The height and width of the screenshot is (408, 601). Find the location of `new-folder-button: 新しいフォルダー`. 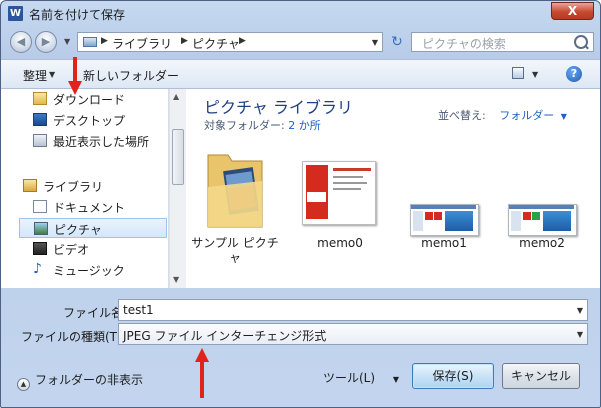

new-folder-button: 新しいフォルダー is located at coordinates (131, 75).